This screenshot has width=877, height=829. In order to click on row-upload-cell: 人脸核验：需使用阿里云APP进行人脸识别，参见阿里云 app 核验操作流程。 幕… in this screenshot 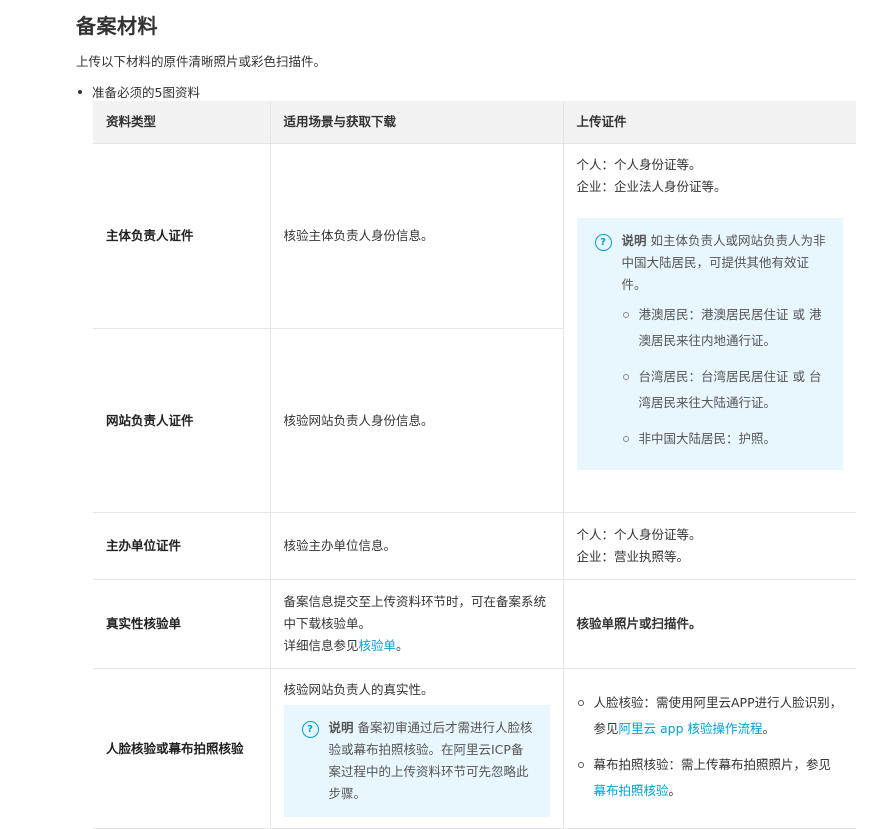, I will do `click(709, 748)`.